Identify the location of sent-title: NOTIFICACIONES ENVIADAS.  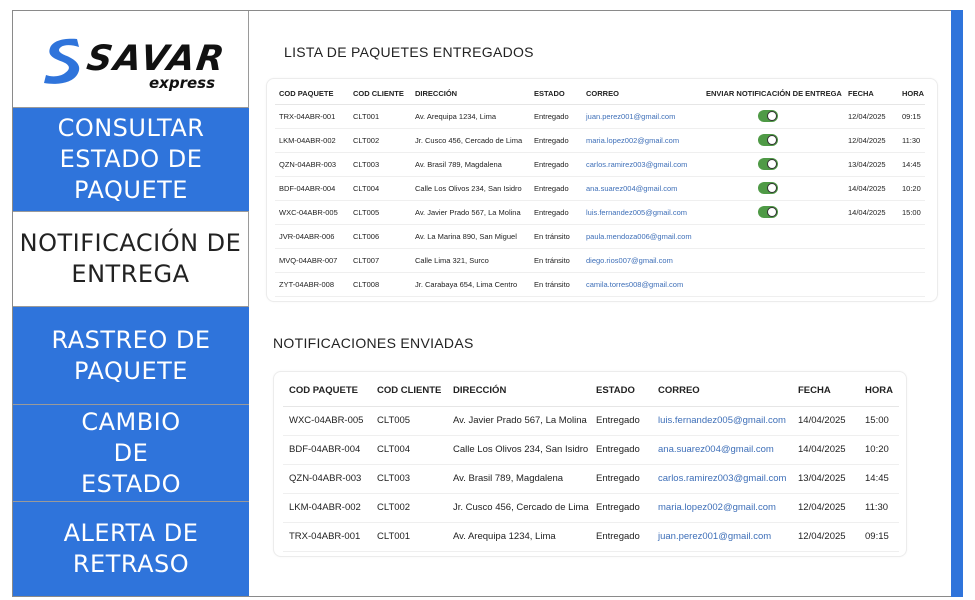
(373, 343).